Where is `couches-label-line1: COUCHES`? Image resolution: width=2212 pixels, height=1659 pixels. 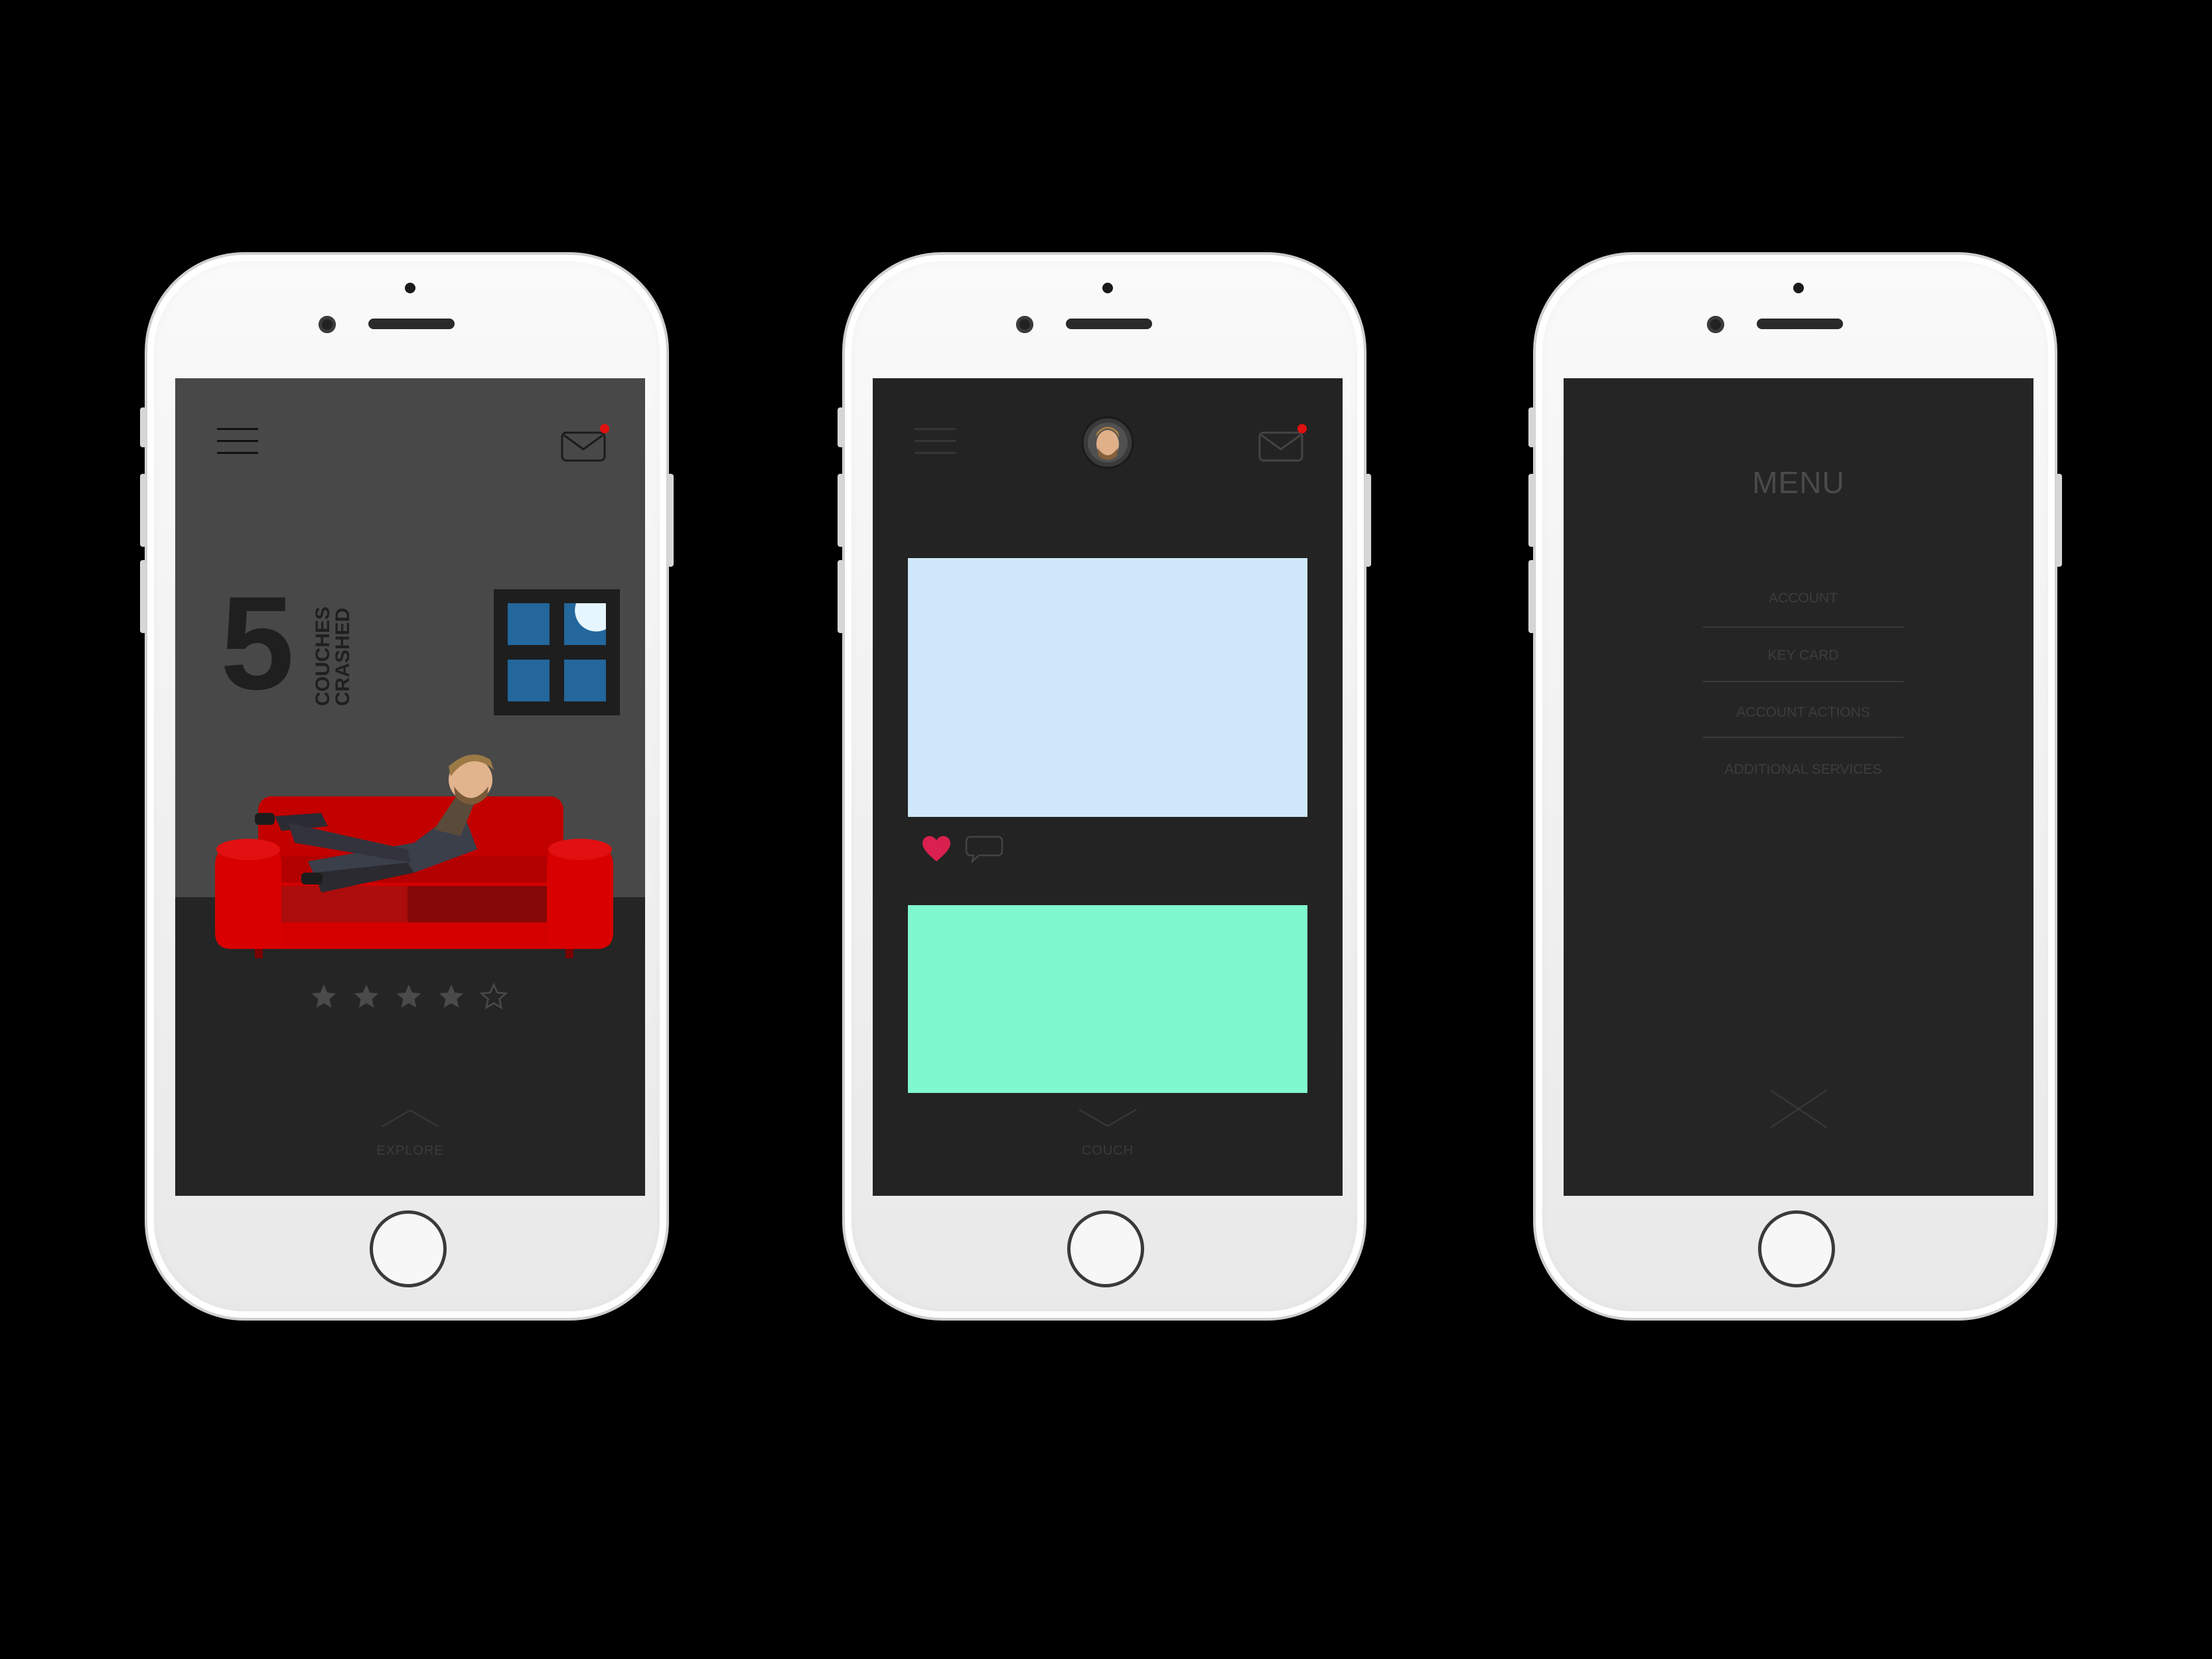 couches-label-line1: COUCHES is located at coordinates (323, 656).